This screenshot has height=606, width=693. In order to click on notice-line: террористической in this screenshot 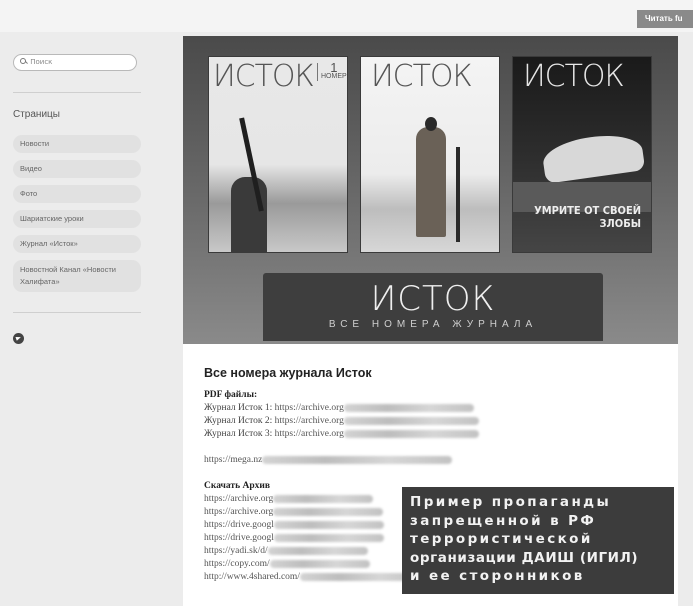, I will do `click(501, 539)`.